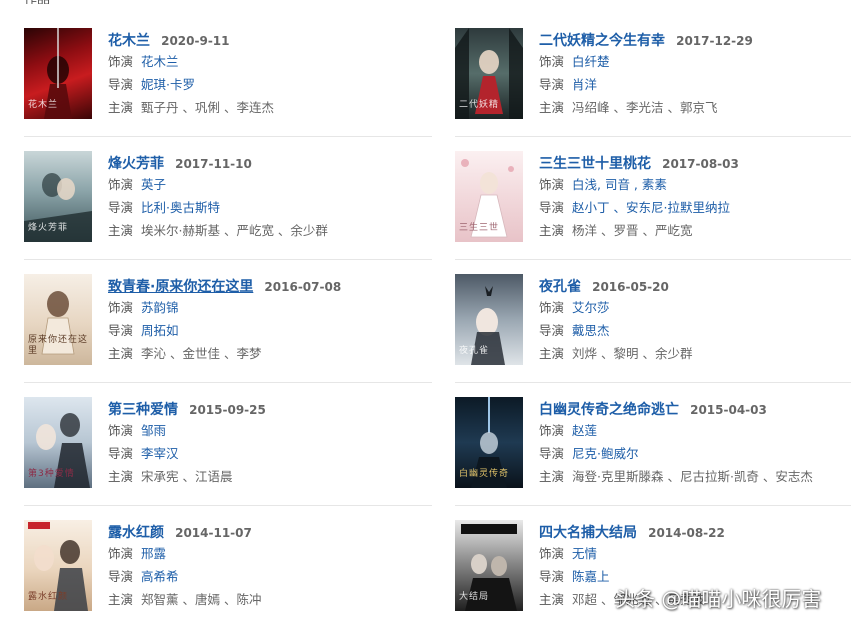 This screenshot has width=856, height=626. Describe the element at coordinates (645, 107) in the screenshot. I see `cast-names: 冯绍峰 、李光洁 、郭京飞` at that location.